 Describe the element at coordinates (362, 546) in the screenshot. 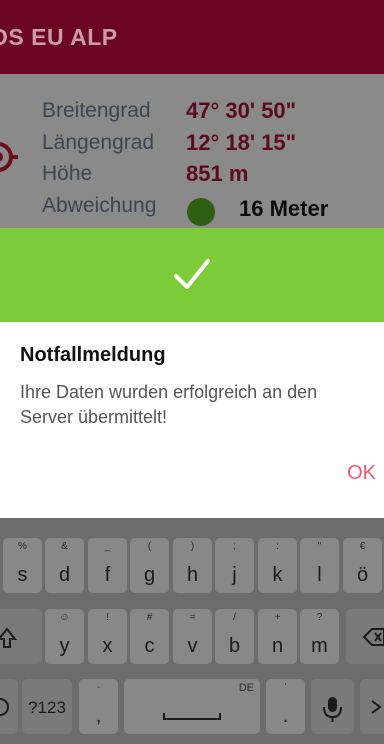

I see `key-hint: €` at that location.